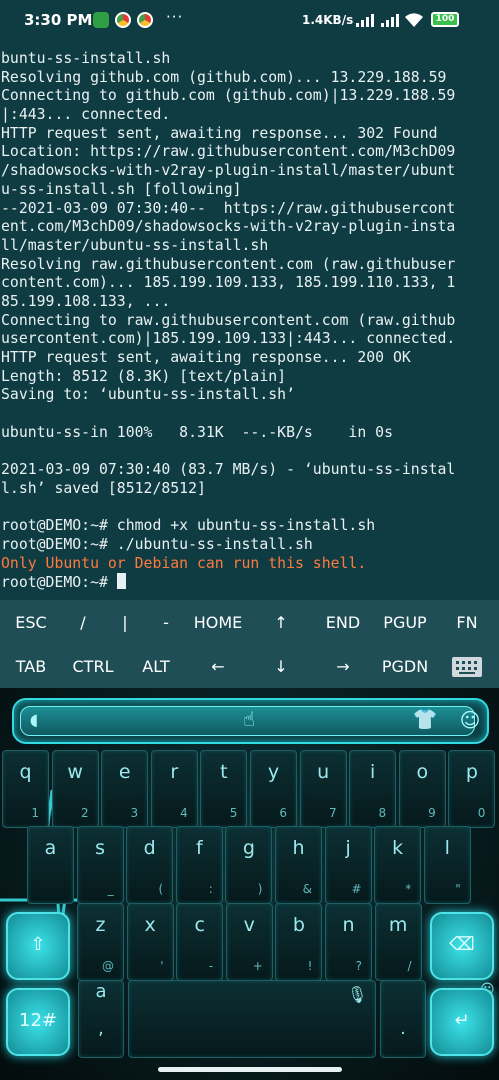 This screenshot has height=1080, width=499. I want to click on emoji-toolbar-icon: ☺, so click(470, 720).